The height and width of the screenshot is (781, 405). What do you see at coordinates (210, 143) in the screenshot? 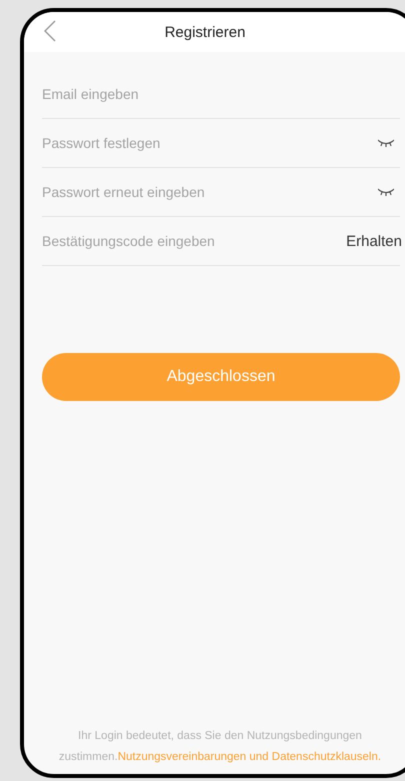
I see `password-input-field: Passwort festlegen` at bounding box center [210, 143].